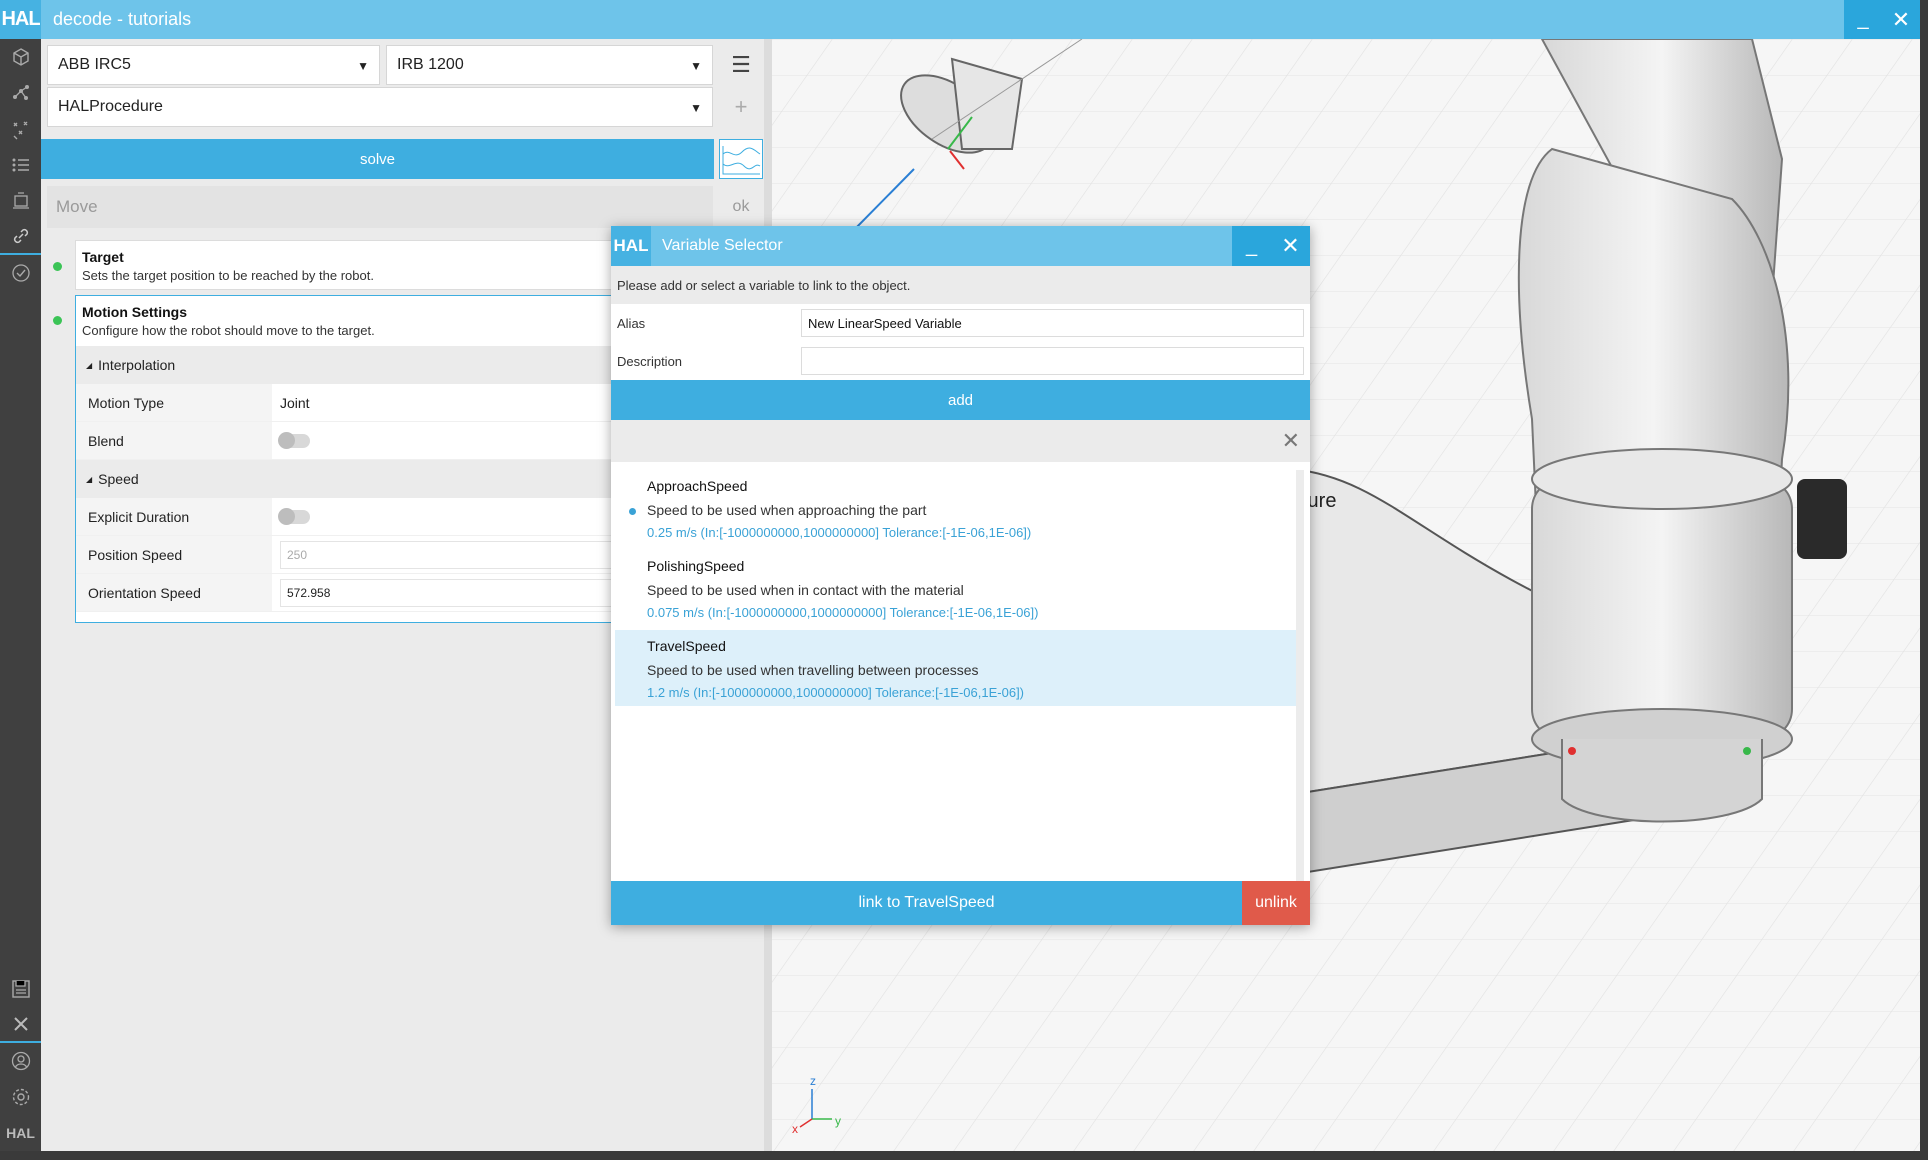  Describe the element at coordinates (686, 646) in the screenshot. I see `variable-name: TravelSpeed` at that location.